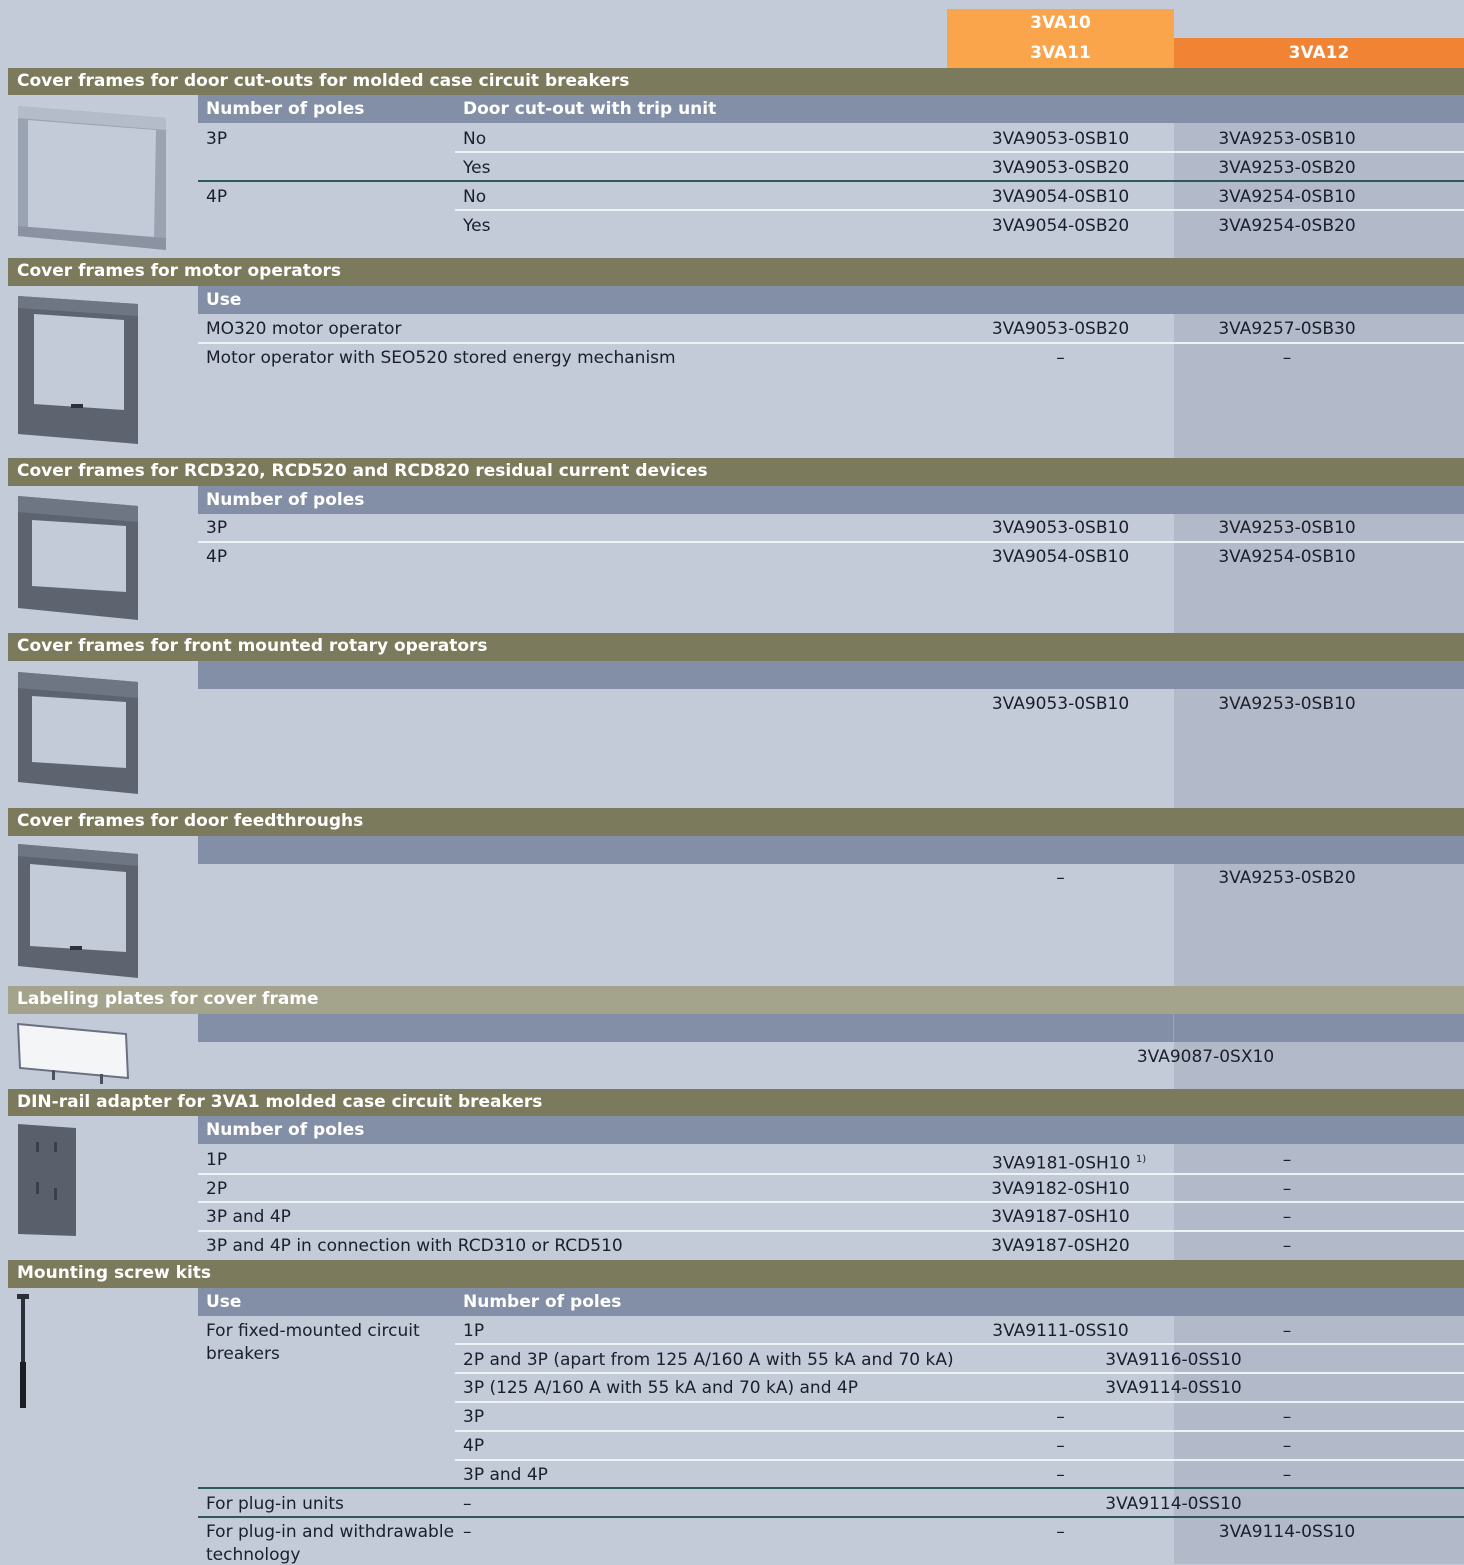 The image size is (1464, 1565). I want to click on s1-row3-trip: No, so click(475, 197).